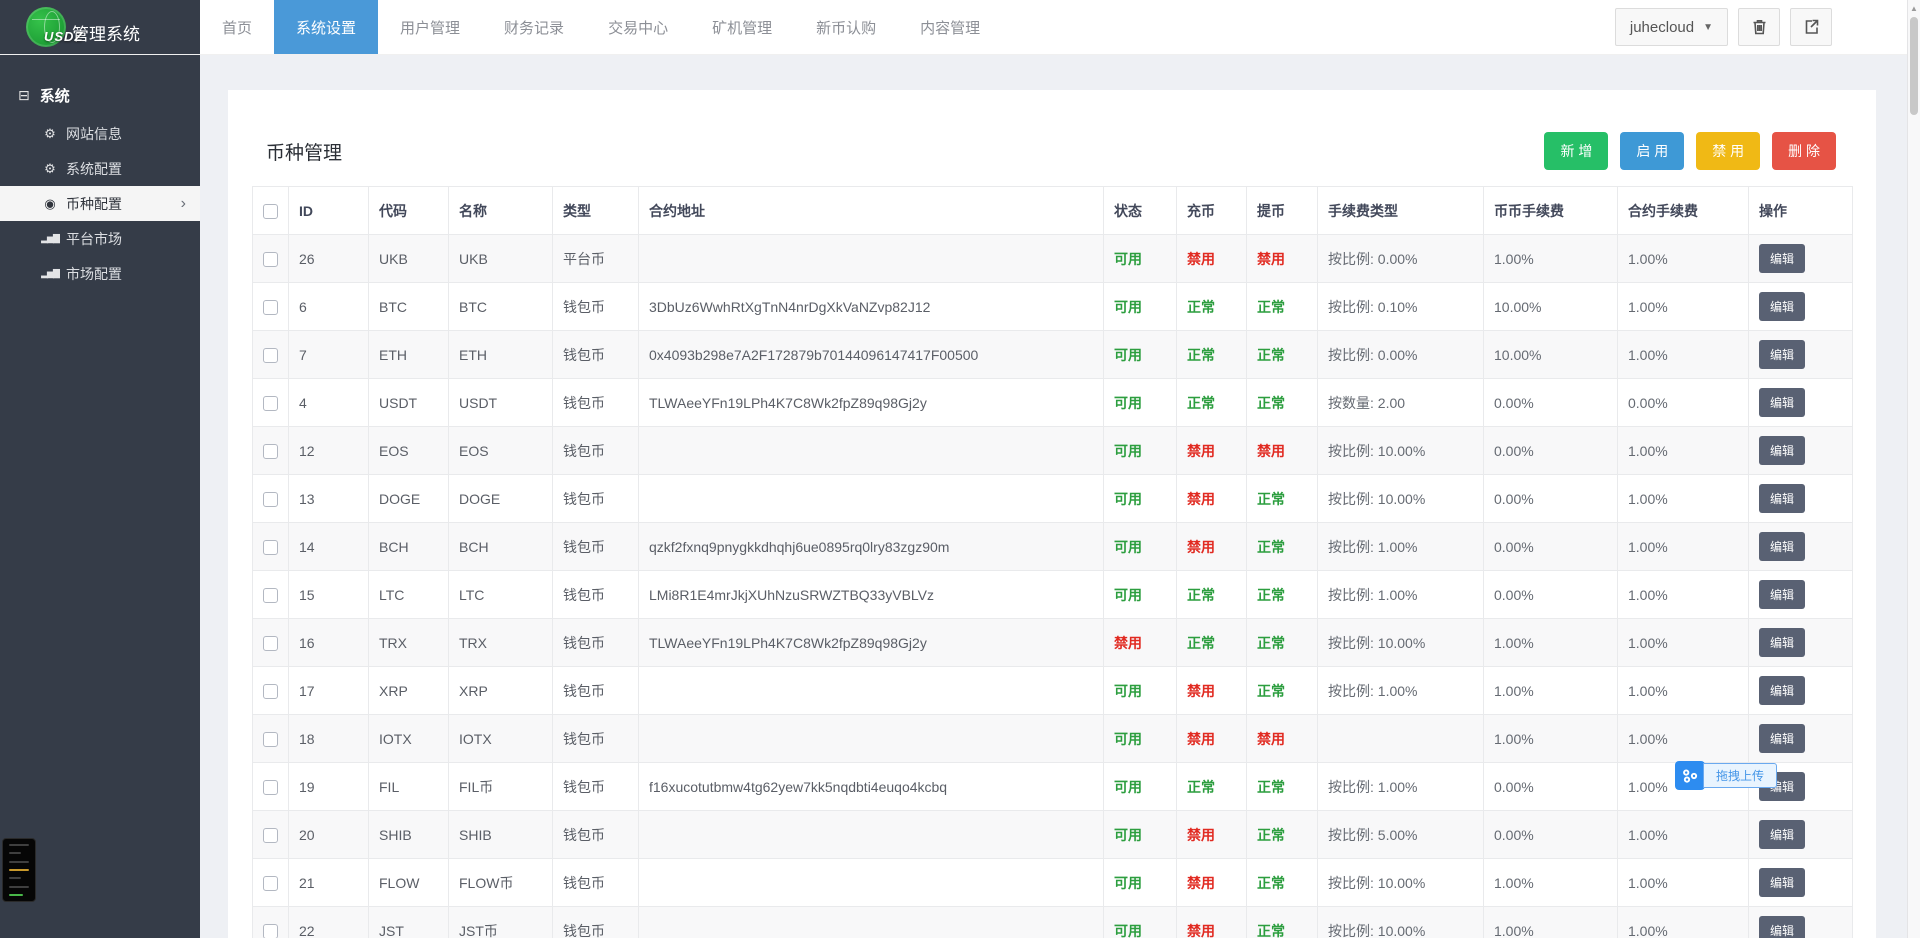  Describe the element at coordinates (1550, 922) in the screenshot. I see `cell-coin-fee: 1.00%` at that location.